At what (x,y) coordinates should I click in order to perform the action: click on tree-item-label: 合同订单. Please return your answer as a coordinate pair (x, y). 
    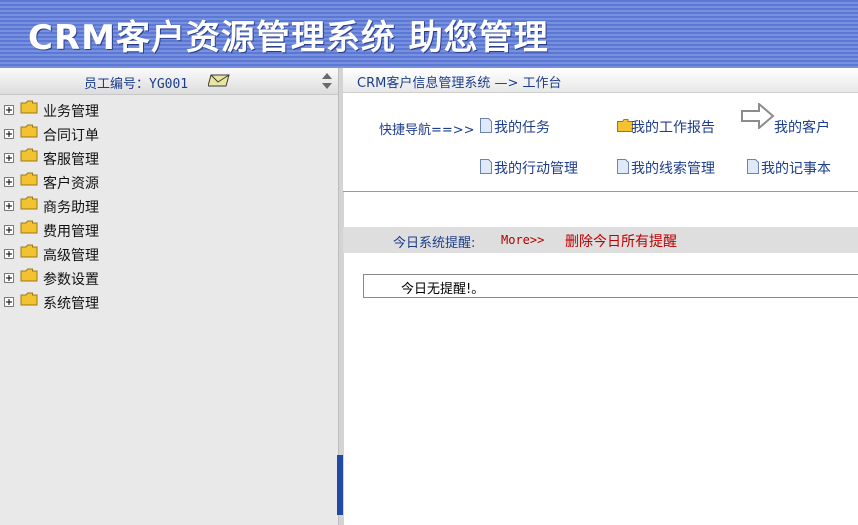
    Looking at the image, I should click on (71, 136).